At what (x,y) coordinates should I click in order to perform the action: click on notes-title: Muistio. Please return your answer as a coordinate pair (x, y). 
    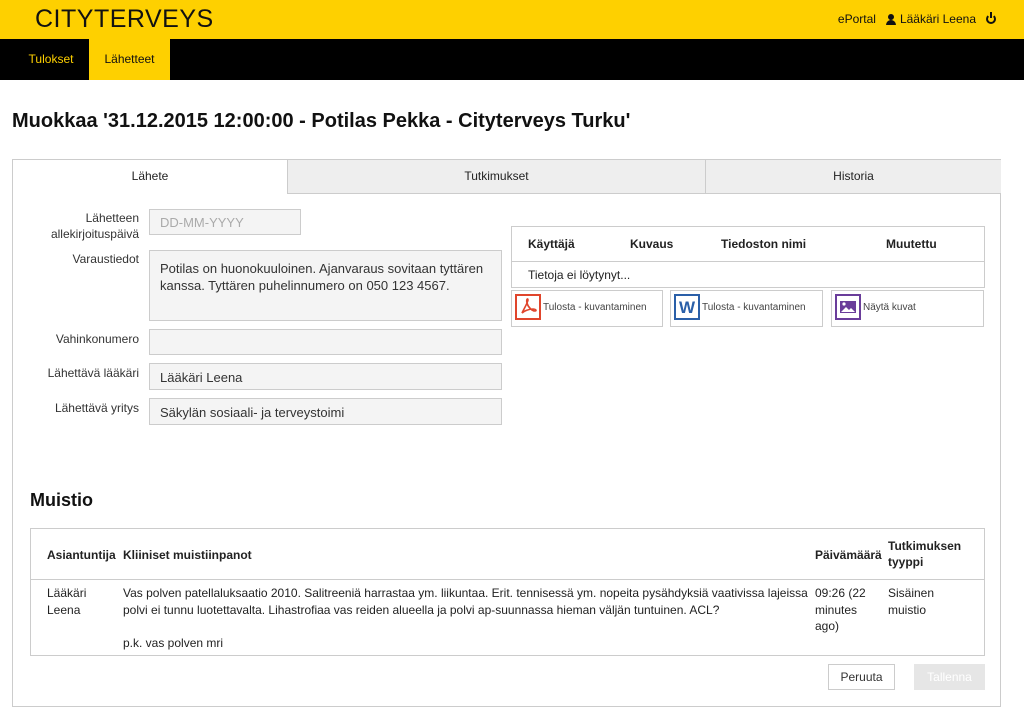
    Looking at the image, I should click on (61, 500).